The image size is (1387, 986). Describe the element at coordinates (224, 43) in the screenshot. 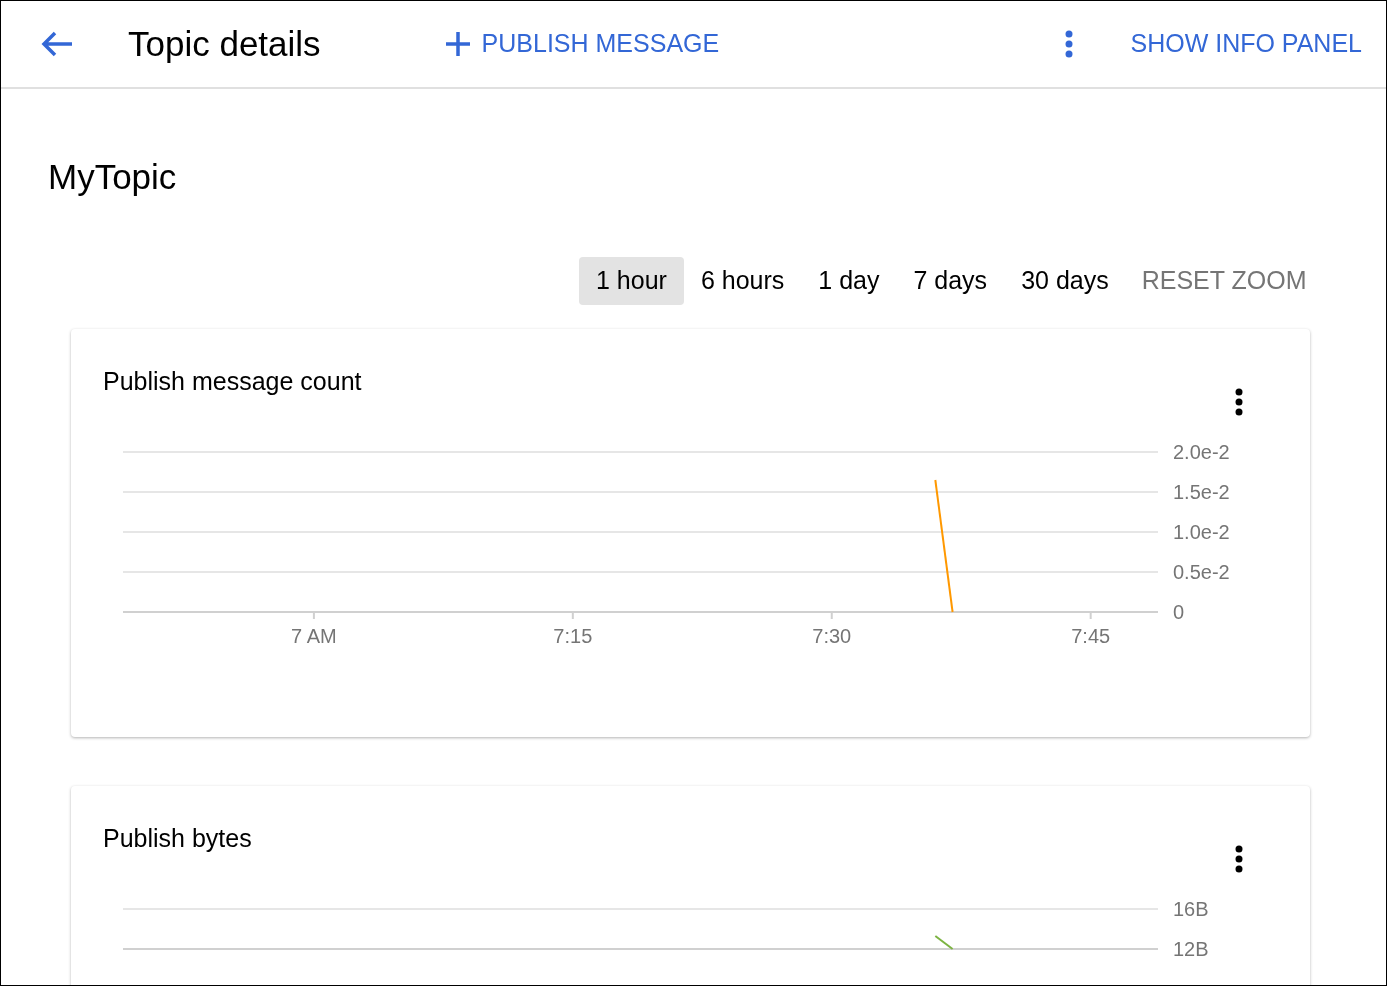

I see `page-title: Topic details` at that location.